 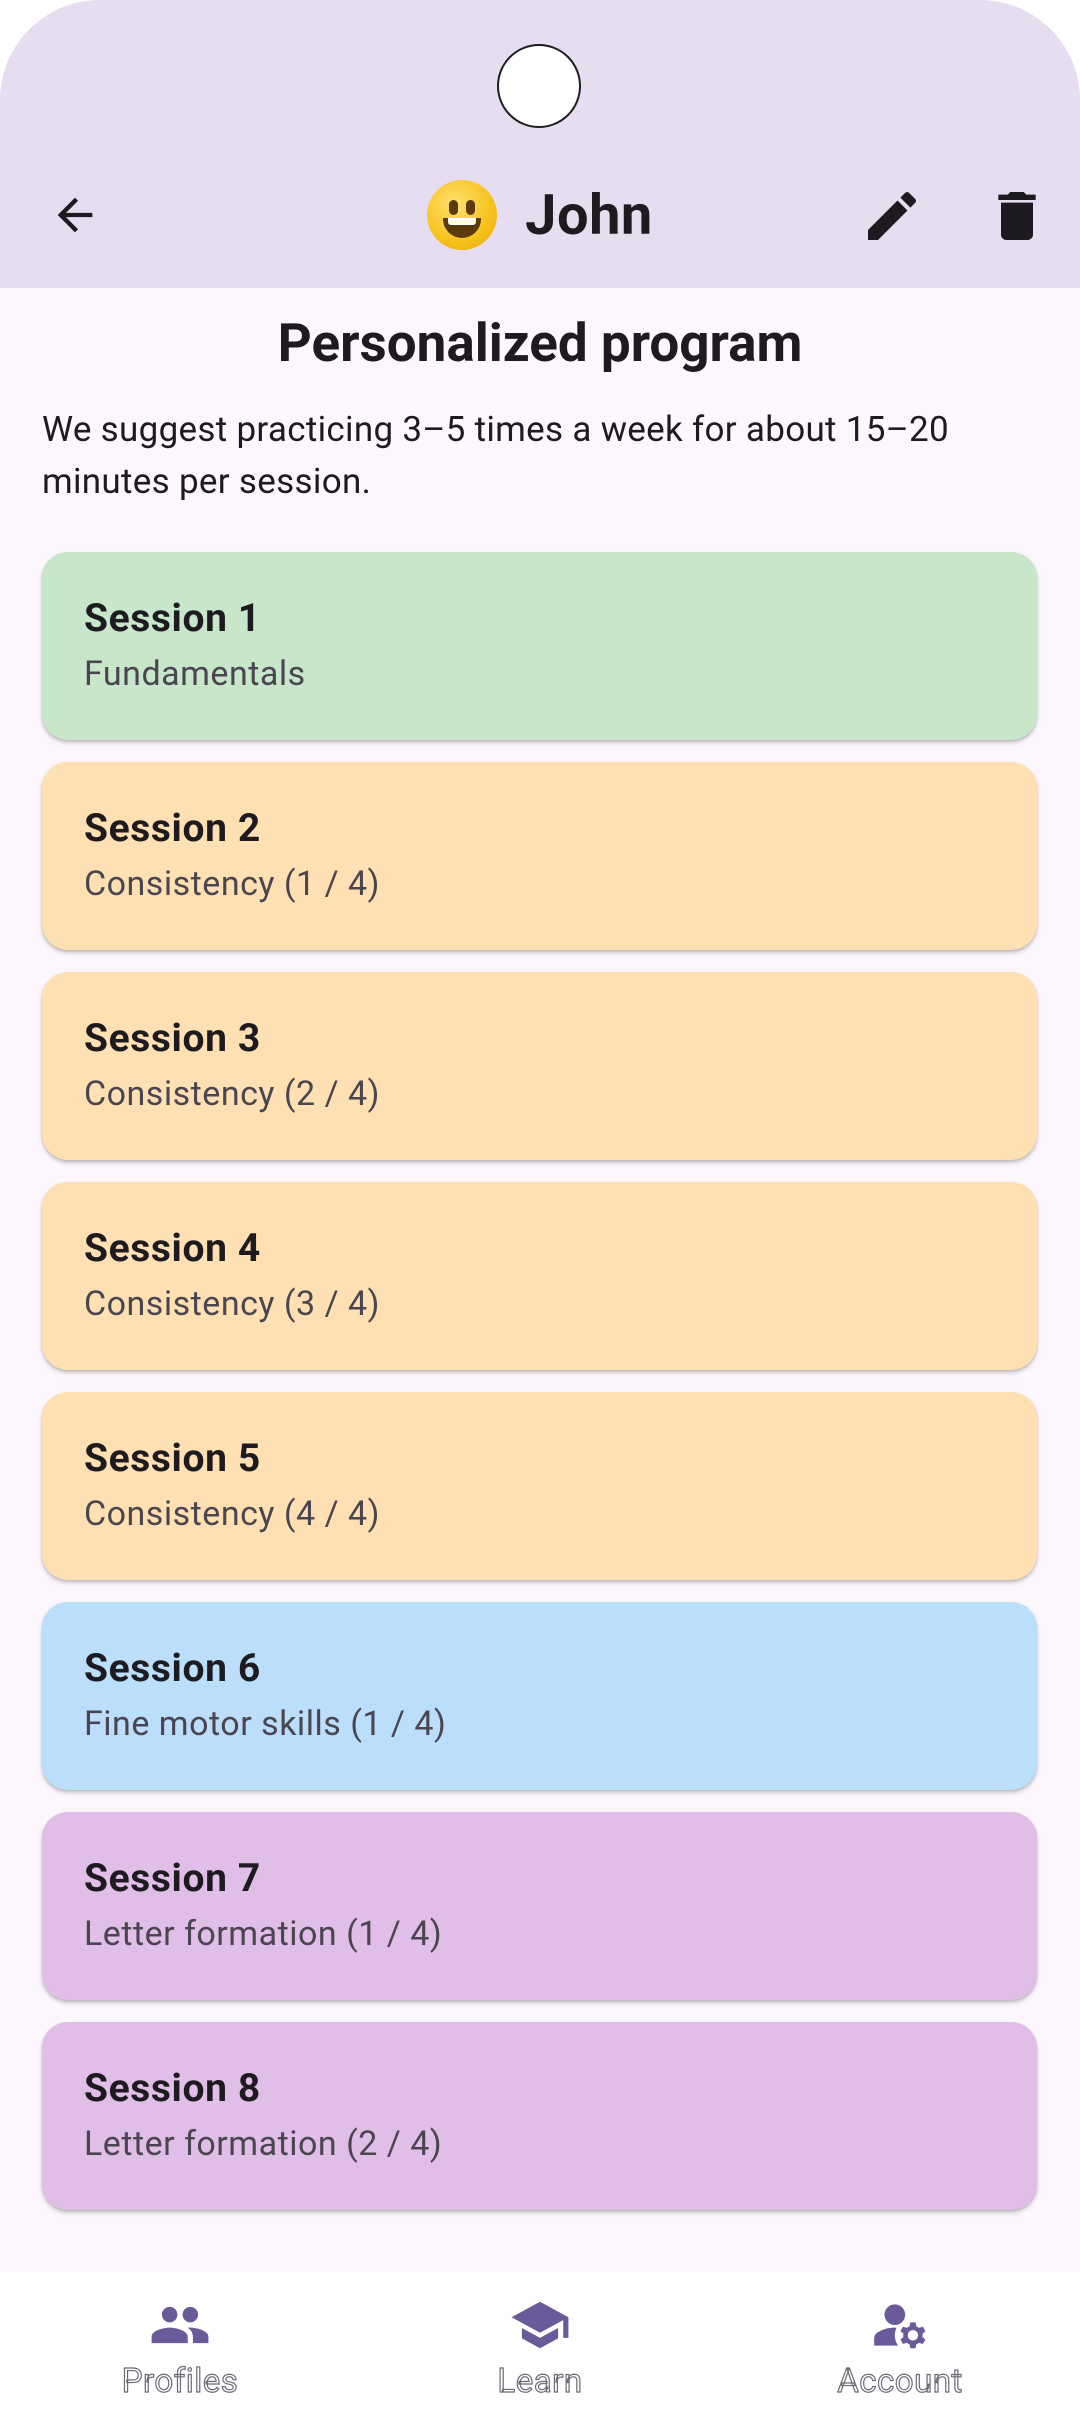 I want to click on manage-account-icon, so click(x=900, y=2326).